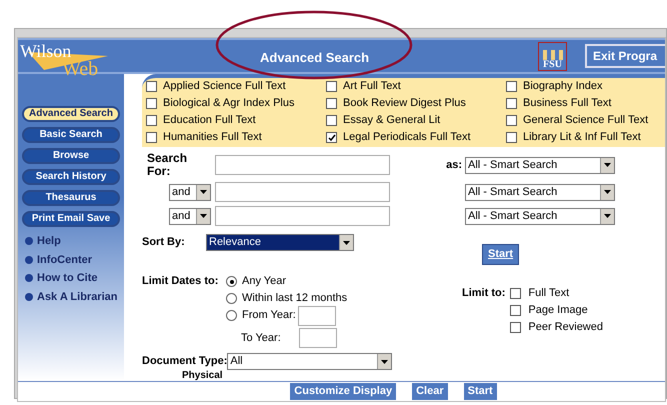 The image size is (667, 405). I want to click on to-year-label: To Year:, so click(261, 338).